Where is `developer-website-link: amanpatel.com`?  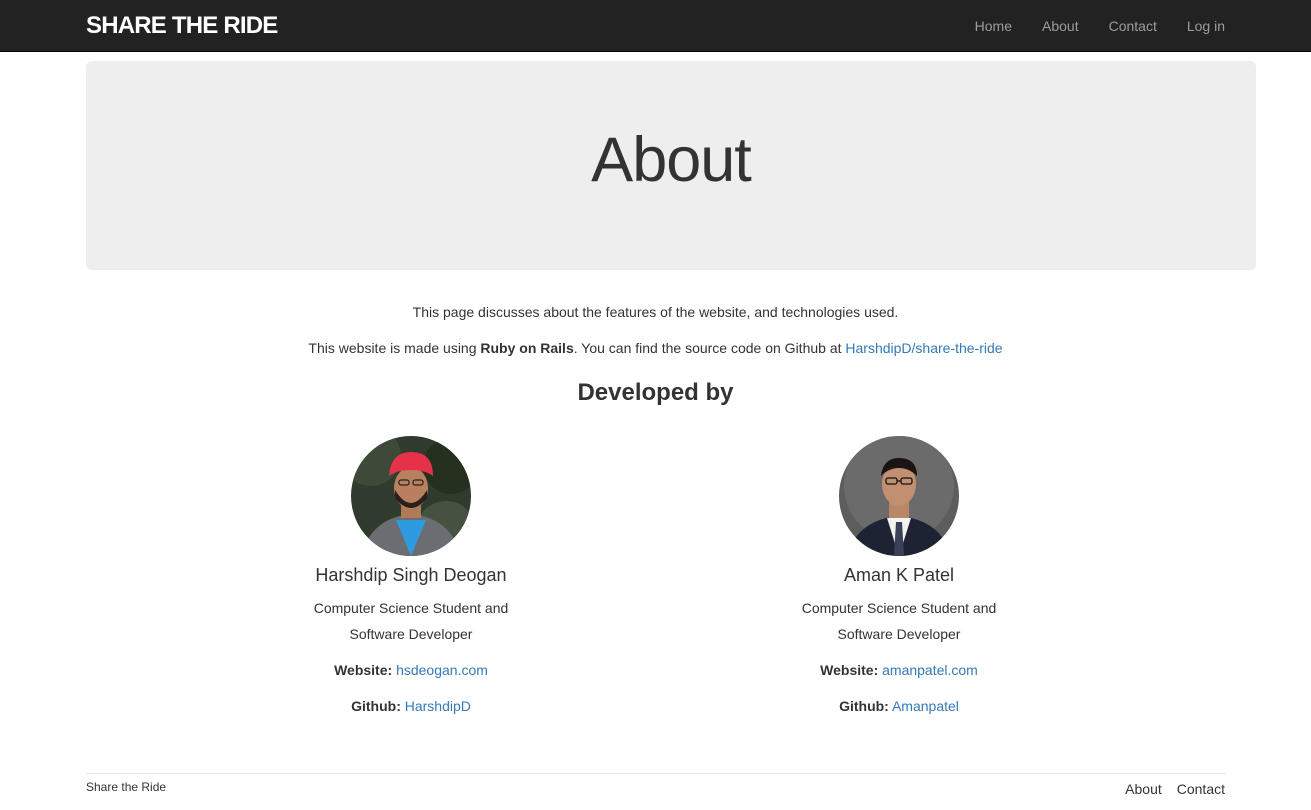
developer-website-link: amanpatel.com is located at coordinates (930, 670).